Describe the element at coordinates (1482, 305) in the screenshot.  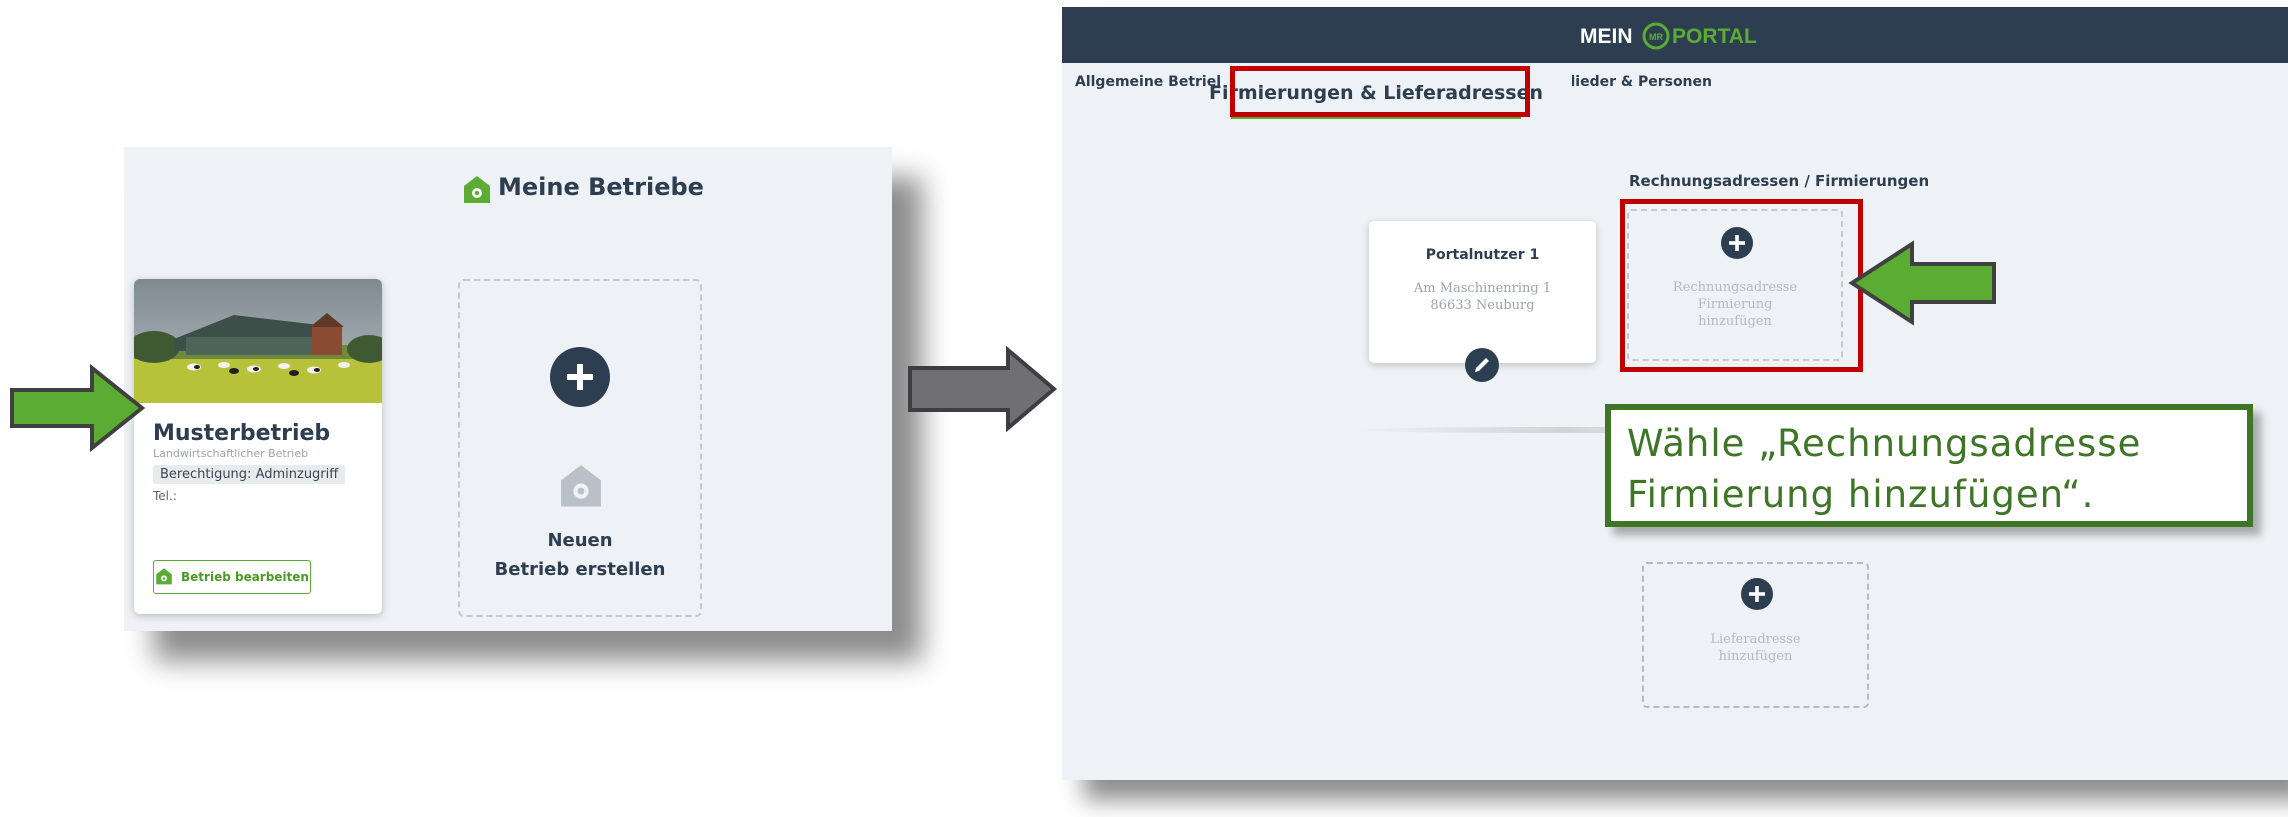
I see `address-city: 86633 Neuburg` at that location.